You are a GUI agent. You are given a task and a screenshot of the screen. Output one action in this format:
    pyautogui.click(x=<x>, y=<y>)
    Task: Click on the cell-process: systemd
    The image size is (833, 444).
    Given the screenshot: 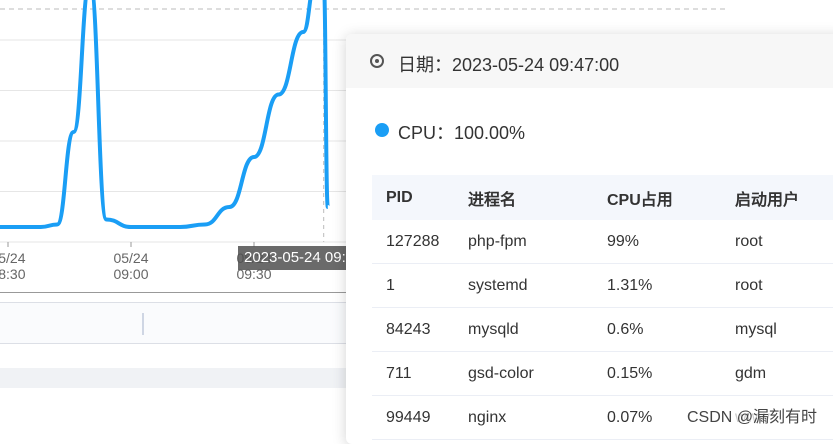 What is the action you would take?
    pyautogui.click(x=523, y=285)
    